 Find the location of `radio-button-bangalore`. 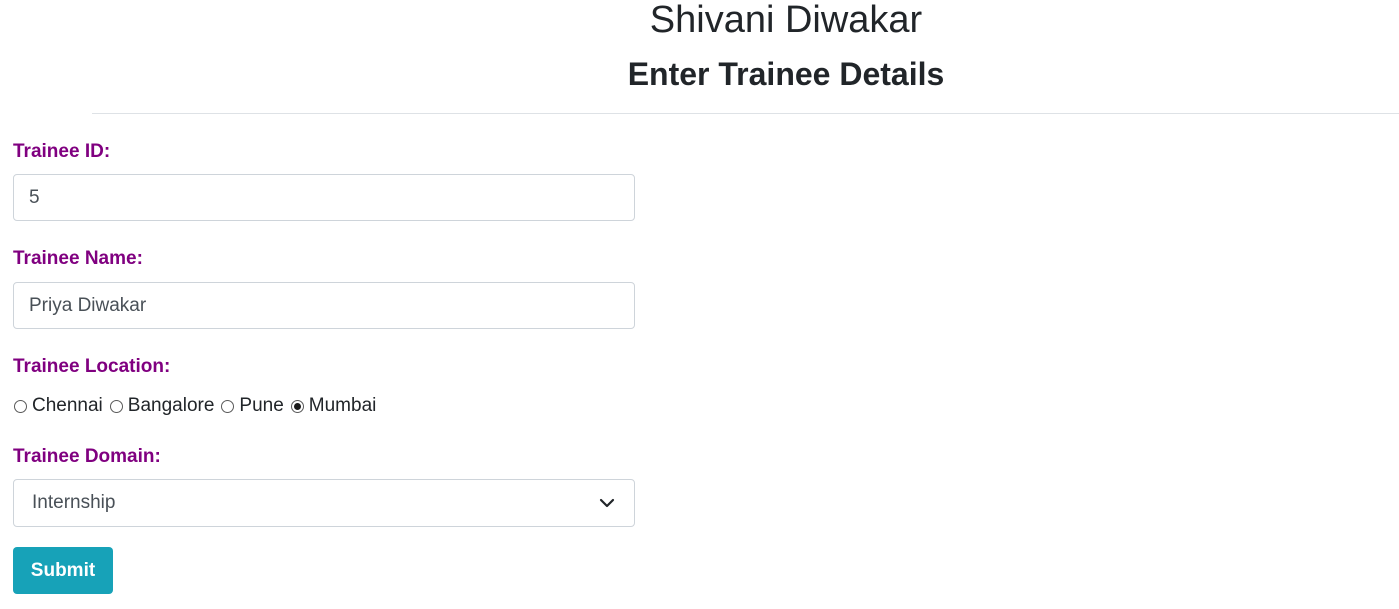

radio-button-bangalore is located at coordinates (116, 406).